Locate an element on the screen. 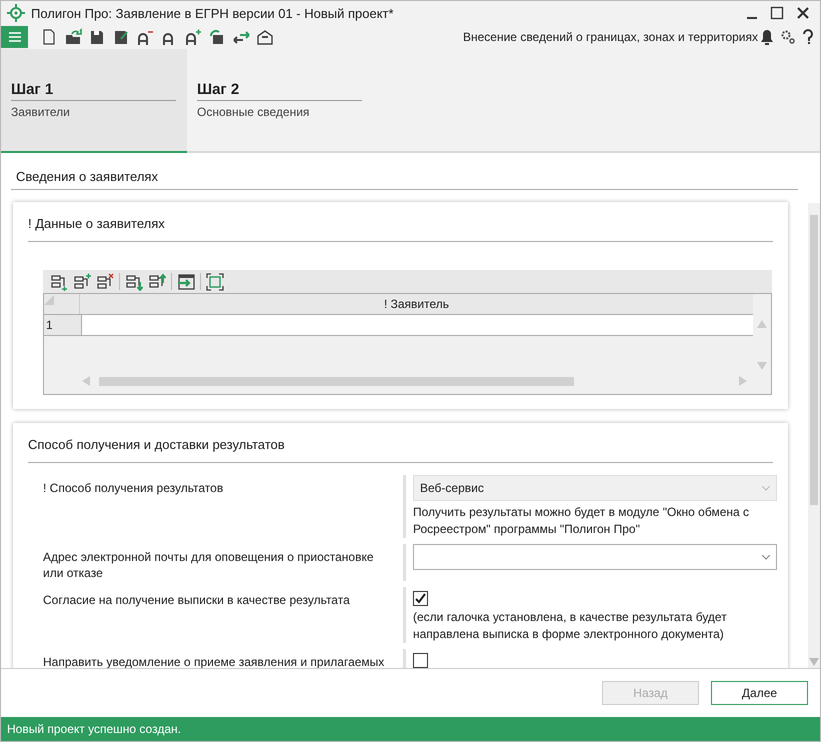  field-label: ! Способ получения результатов is located at coordinates (133, 488).